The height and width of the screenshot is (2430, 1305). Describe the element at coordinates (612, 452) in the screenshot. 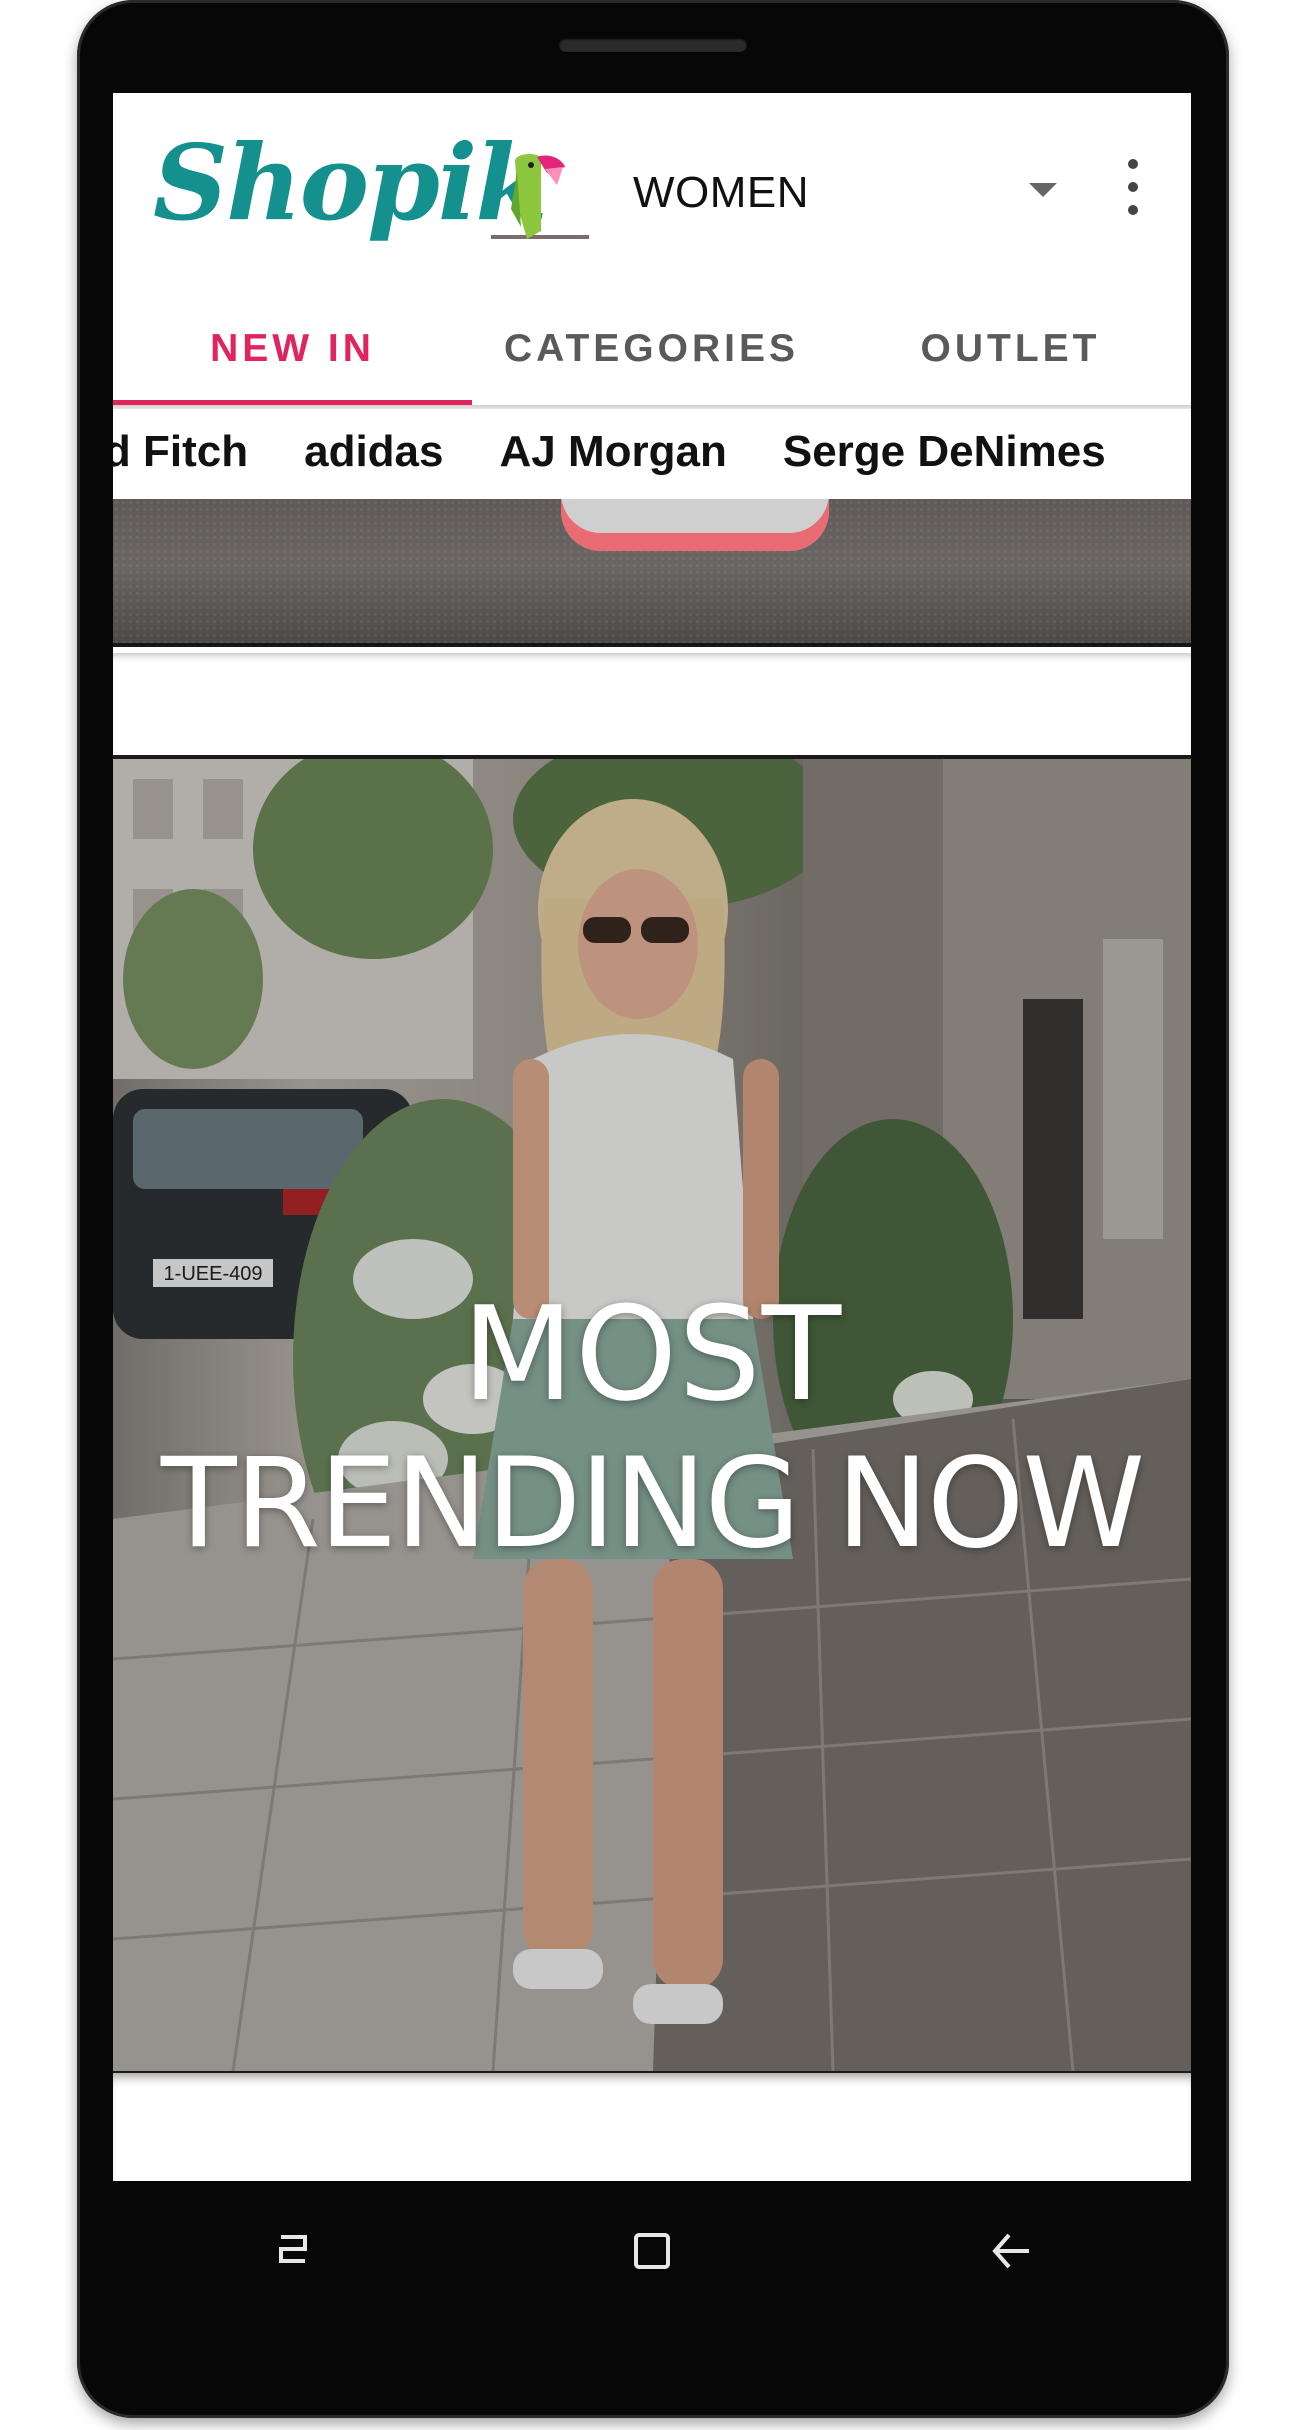

I see `brand-item: AJ Morgan` at that location.